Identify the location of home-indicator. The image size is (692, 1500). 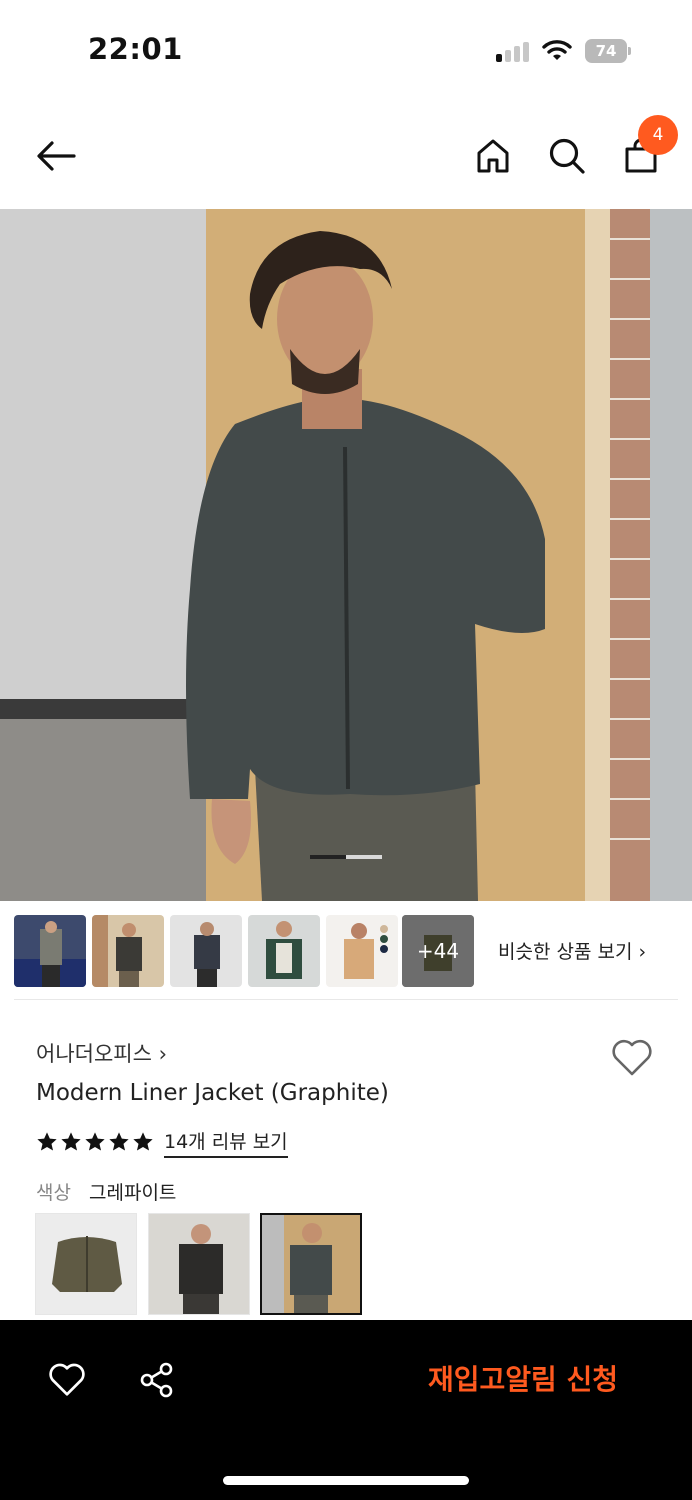
(346, 1480).